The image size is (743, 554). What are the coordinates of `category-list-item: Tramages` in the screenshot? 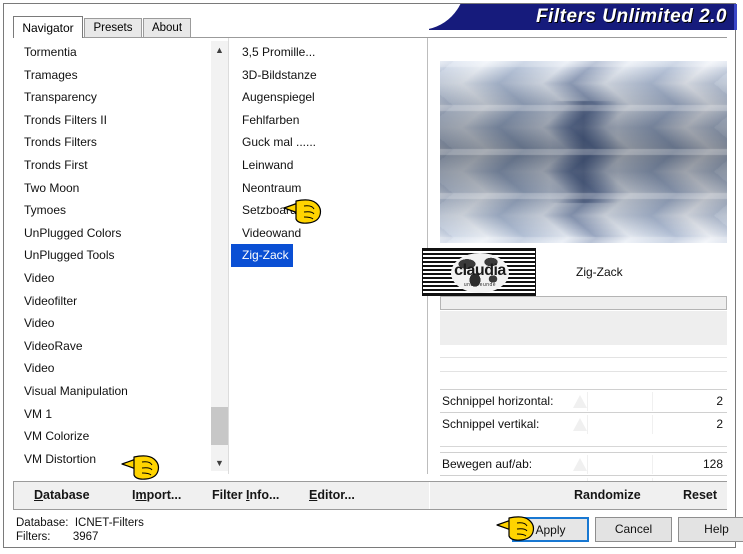 It's located at (110, 75).